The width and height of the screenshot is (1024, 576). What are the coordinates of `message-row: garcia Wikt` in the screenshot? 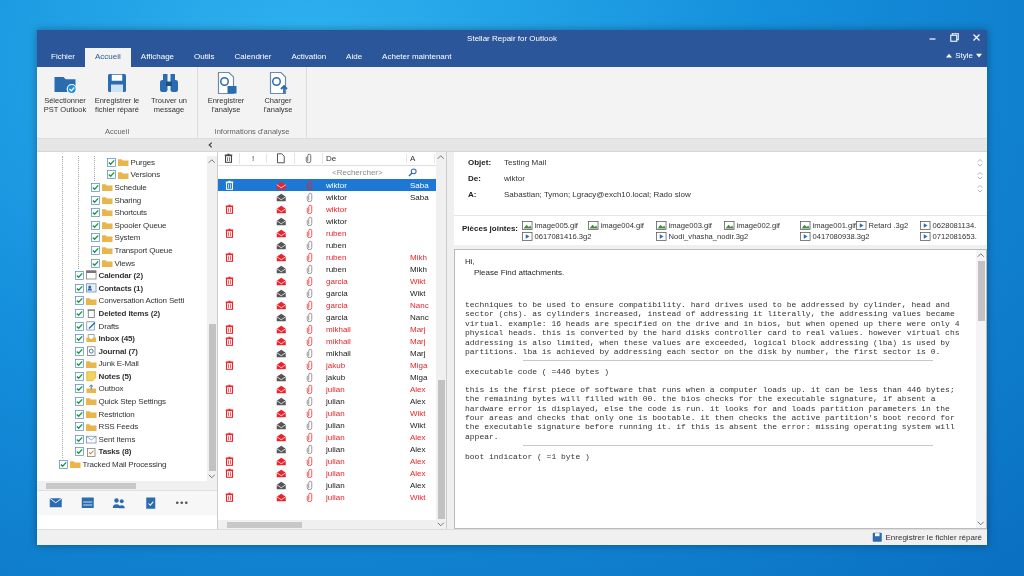 It's located at (327, 281).